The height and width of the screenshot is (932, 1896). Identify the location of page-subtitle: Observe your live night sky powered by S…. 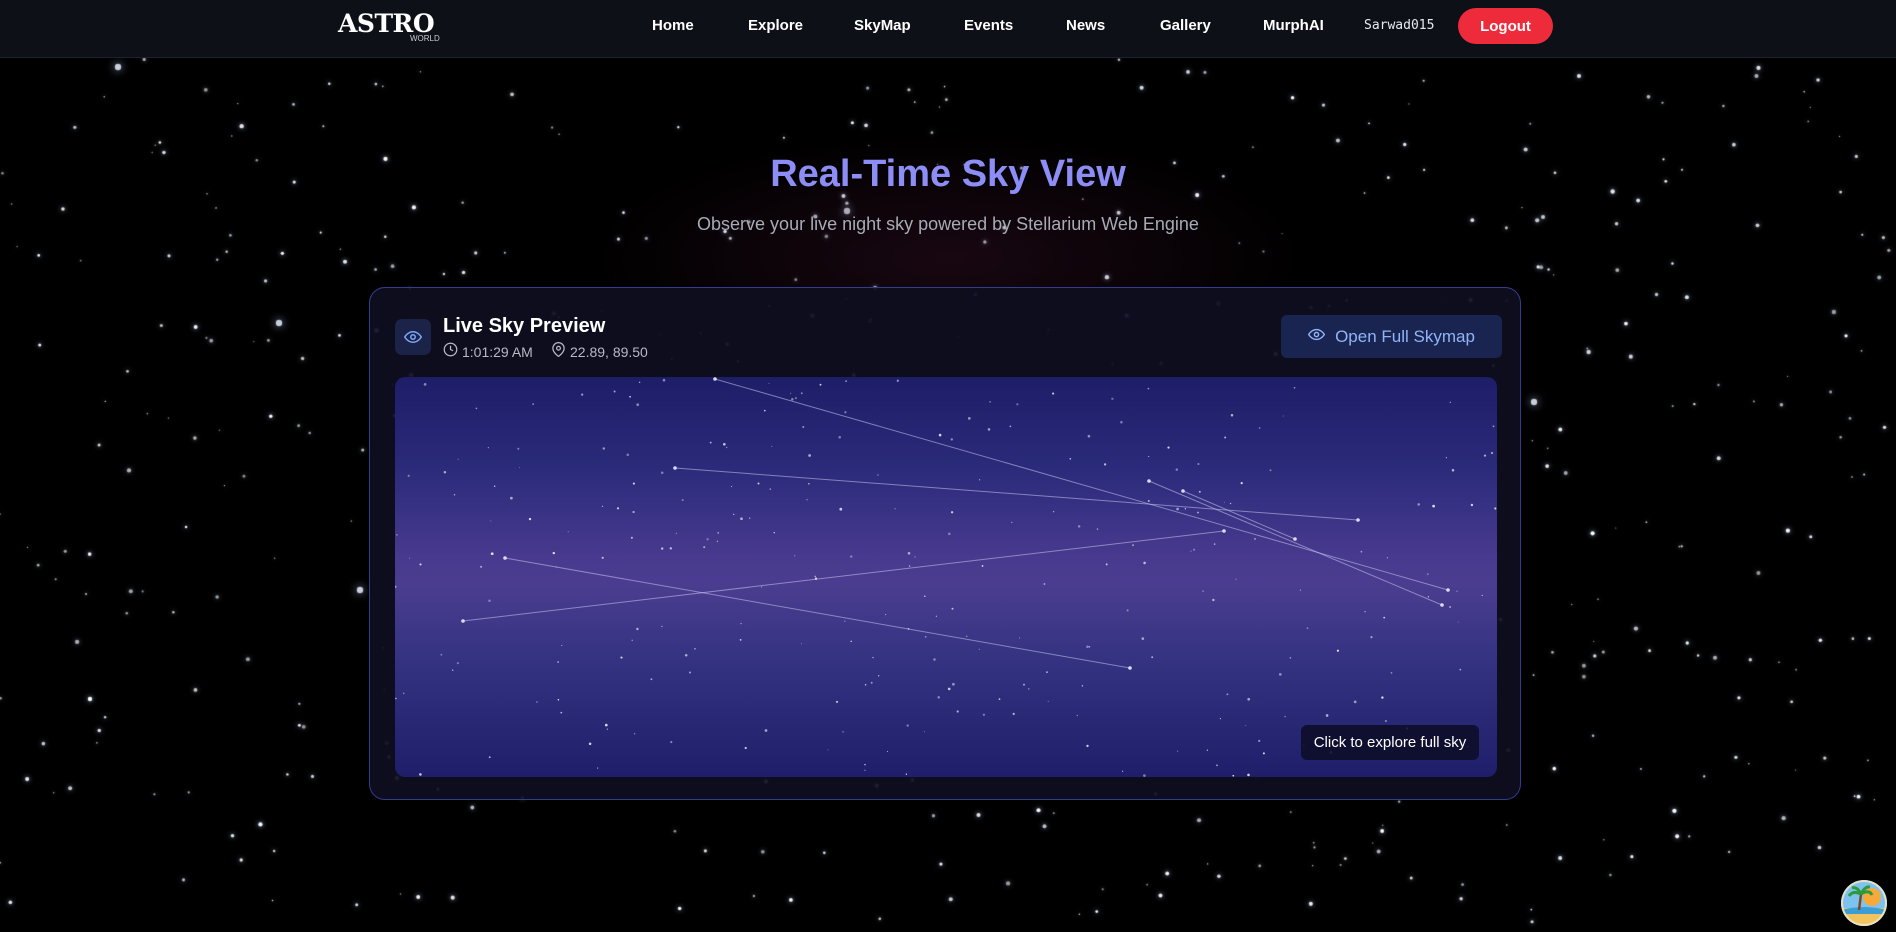
(948, 224).